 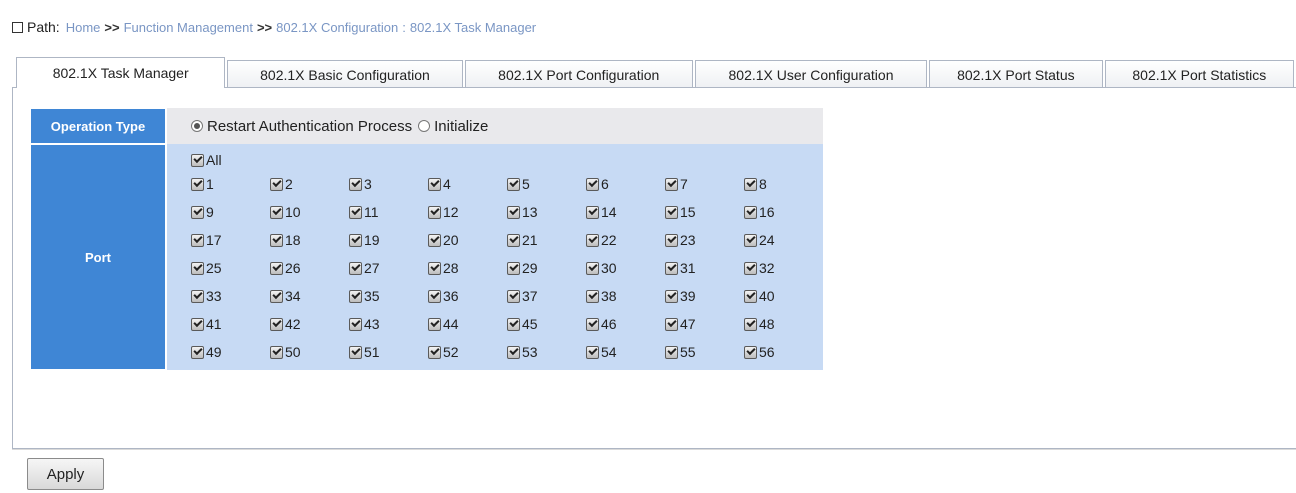 I want to click on all-checkbox, so click(x=197, y=160).